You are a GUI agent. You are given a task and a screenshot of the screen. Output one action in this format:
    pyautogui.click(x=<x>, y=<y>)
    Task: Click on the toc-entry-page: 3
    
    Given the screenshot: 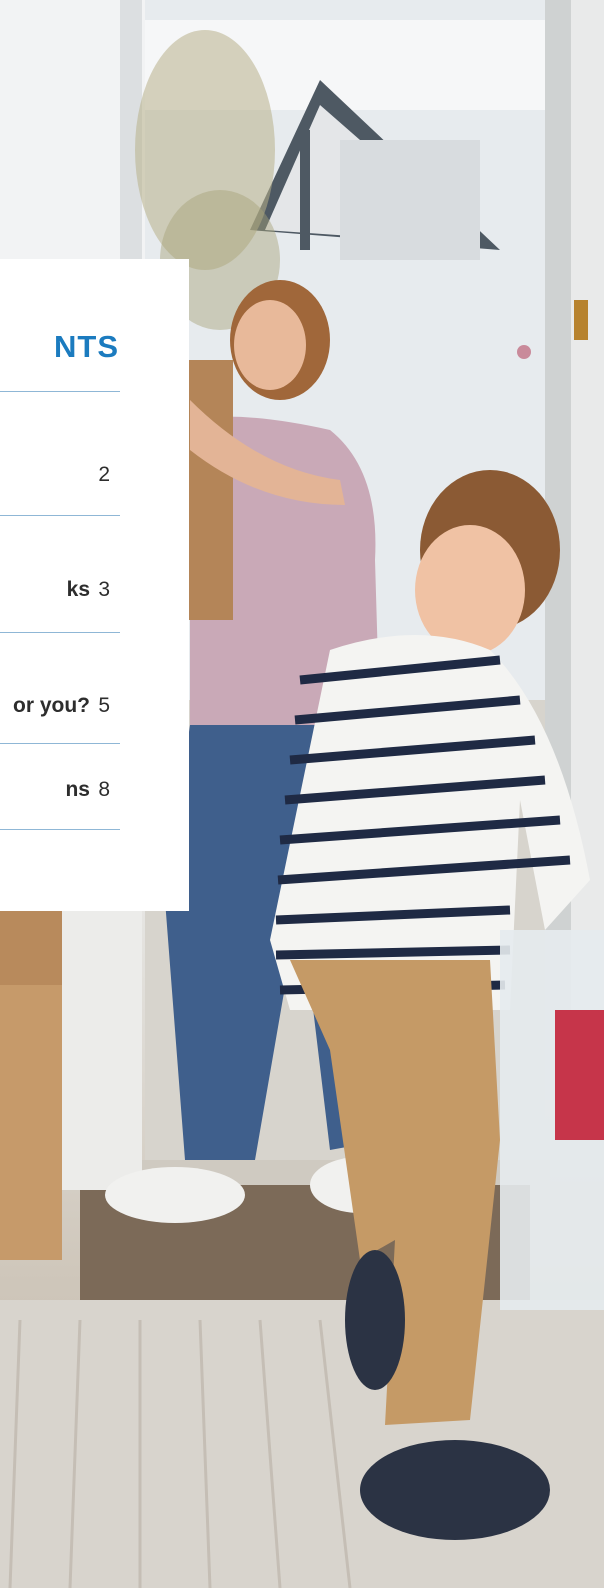 What is the action you would take?
    pyautogui.click(x=104, y=589)
    